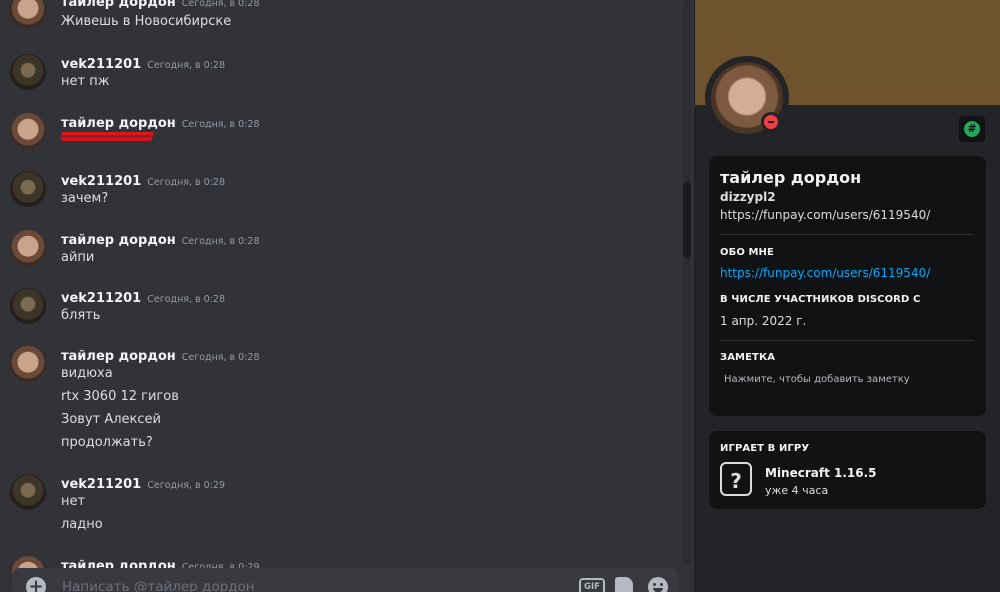  I want to click on message-composer: + GIF, so click(345, 580).